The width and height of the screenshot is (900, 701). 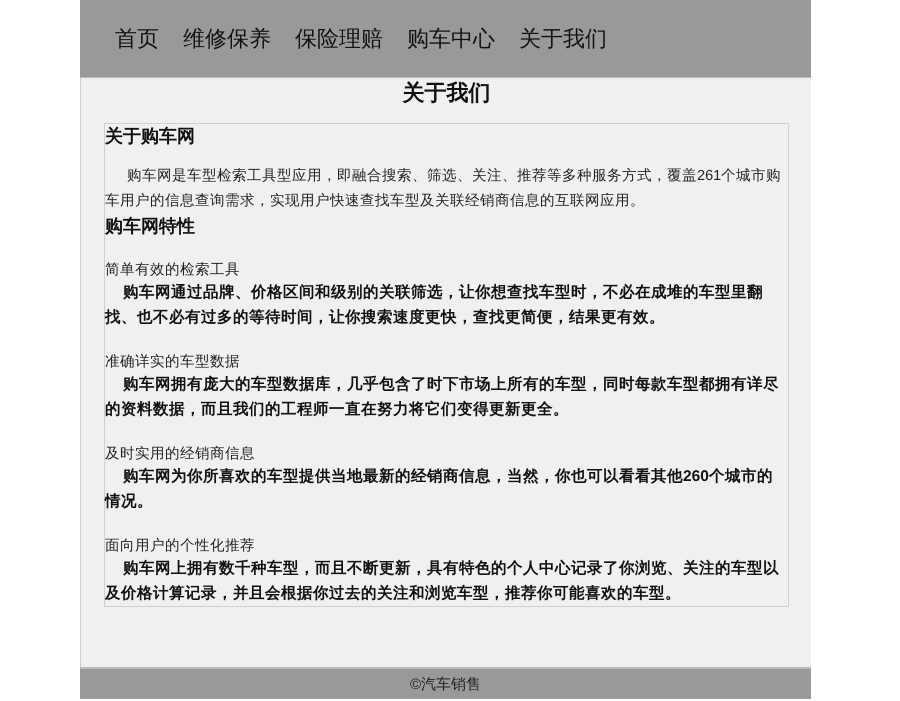 What do you see at coordinates (446, 684) in the screenshot?
I see `copyright-text: ©汽车销售` at bounding box center [446, 684].